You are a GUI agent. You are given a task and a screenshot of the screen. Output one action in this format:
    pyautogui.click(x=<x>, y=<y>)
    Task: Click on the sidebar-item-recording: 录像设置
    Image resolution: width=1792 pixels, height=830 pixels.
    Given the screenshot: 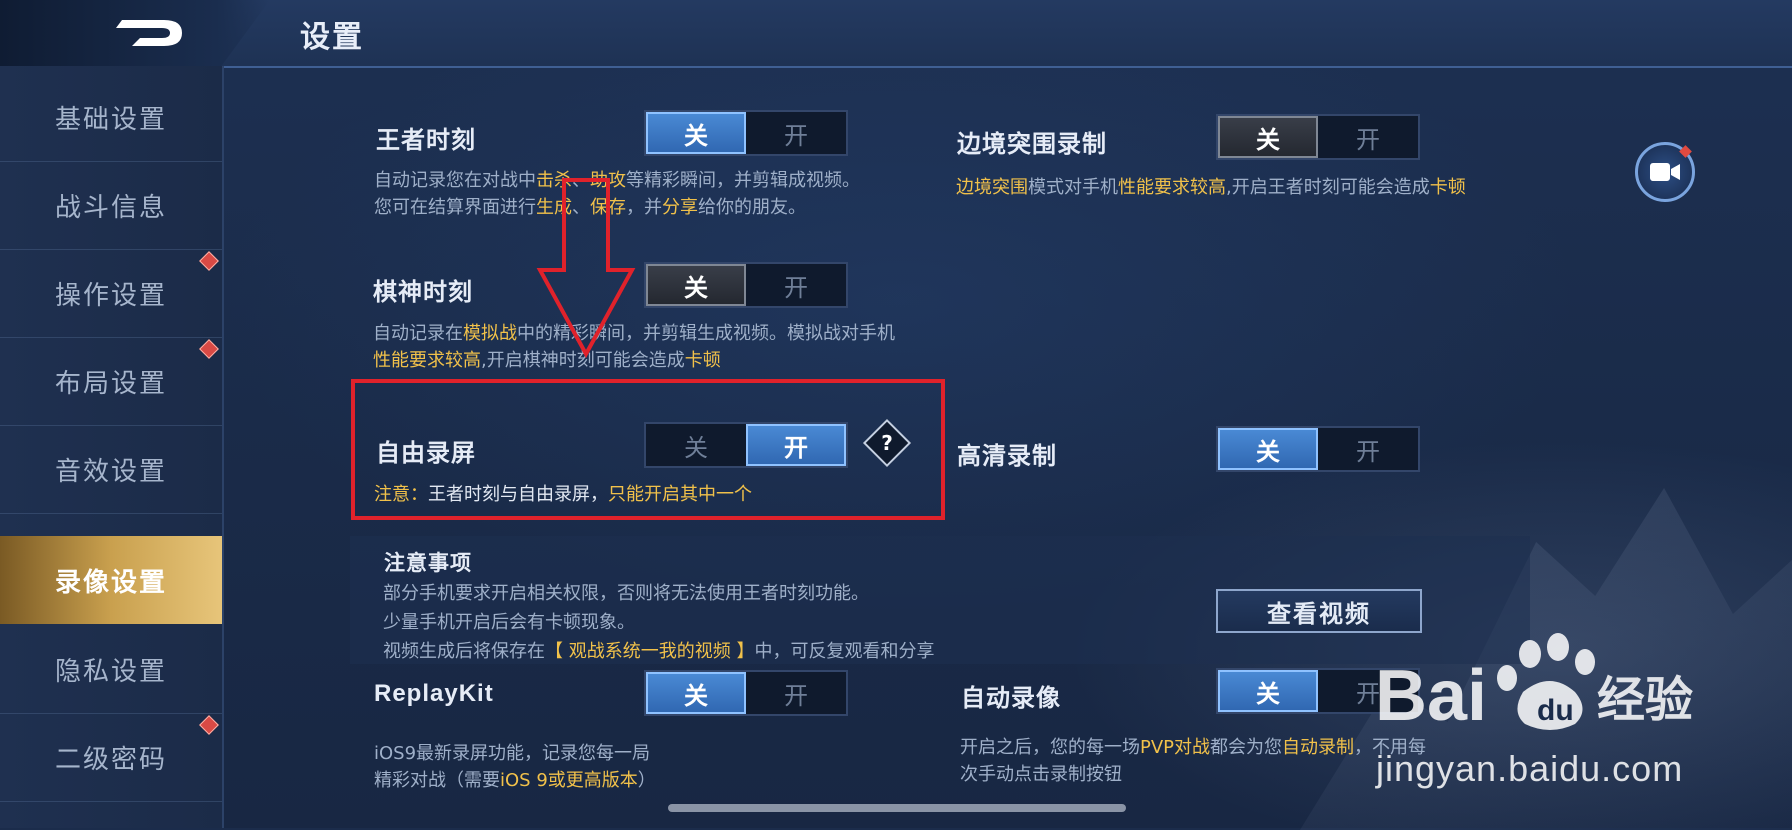 What is the action you would take?
    pyautogui.click(x=111, y=580)
    